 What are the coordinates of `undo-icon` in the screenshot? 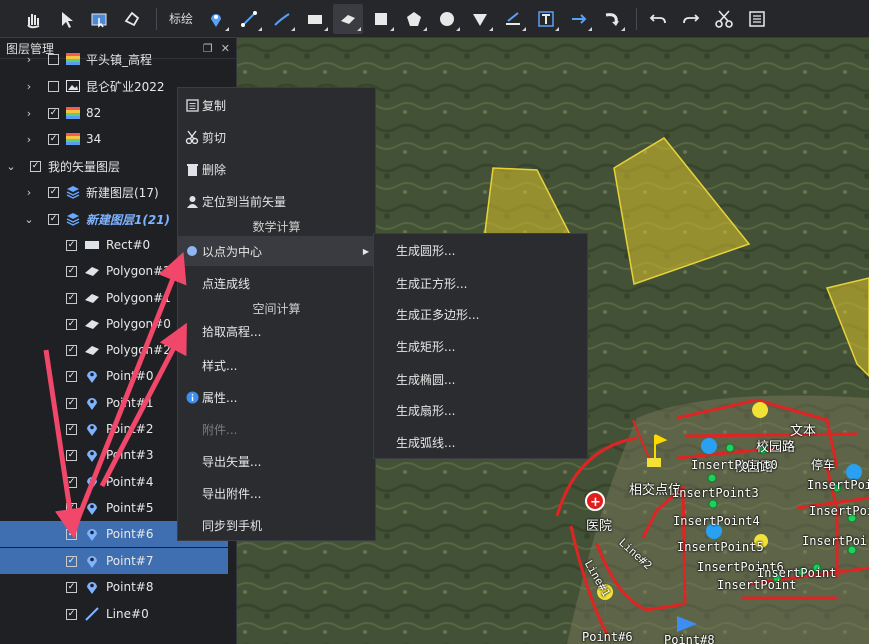 It's located at (657, 18).